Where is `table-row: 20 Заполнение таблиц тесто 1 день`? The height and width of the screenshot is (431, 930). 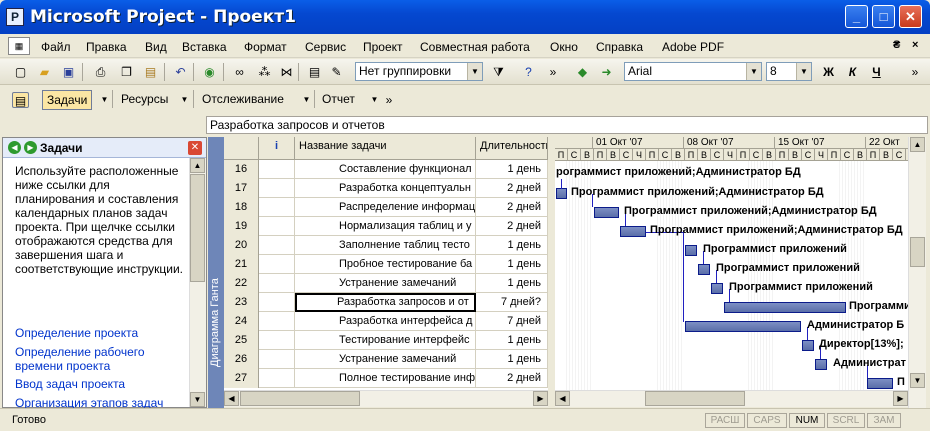 table-row: 20 Заполнение таблиц тесто 1 день is located at coordinates (386, 245).